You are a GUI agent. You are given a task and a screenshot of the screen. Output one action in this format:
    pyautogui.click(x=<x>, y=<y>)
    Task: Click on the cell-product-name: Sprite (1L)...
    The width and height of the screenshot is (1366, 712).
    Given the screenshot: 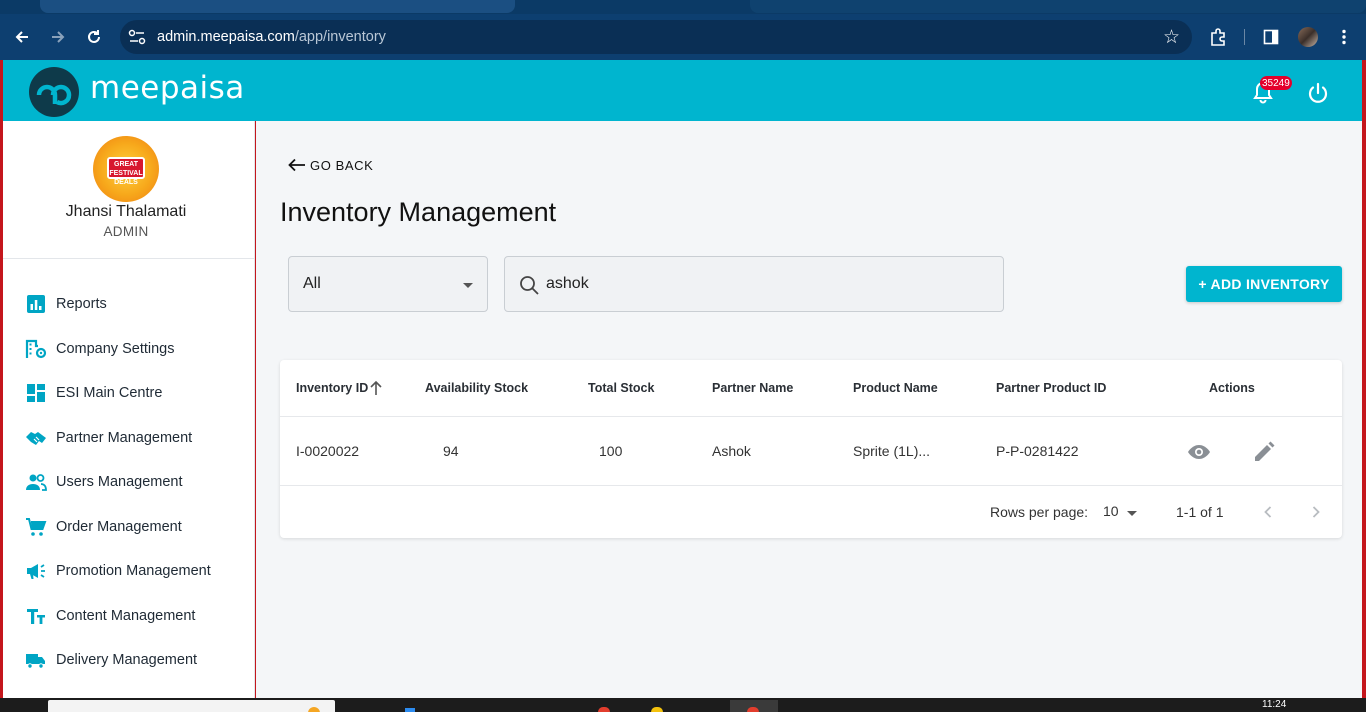 What is the action you would take?
    pyautogui.click(x=892, y=451)
    